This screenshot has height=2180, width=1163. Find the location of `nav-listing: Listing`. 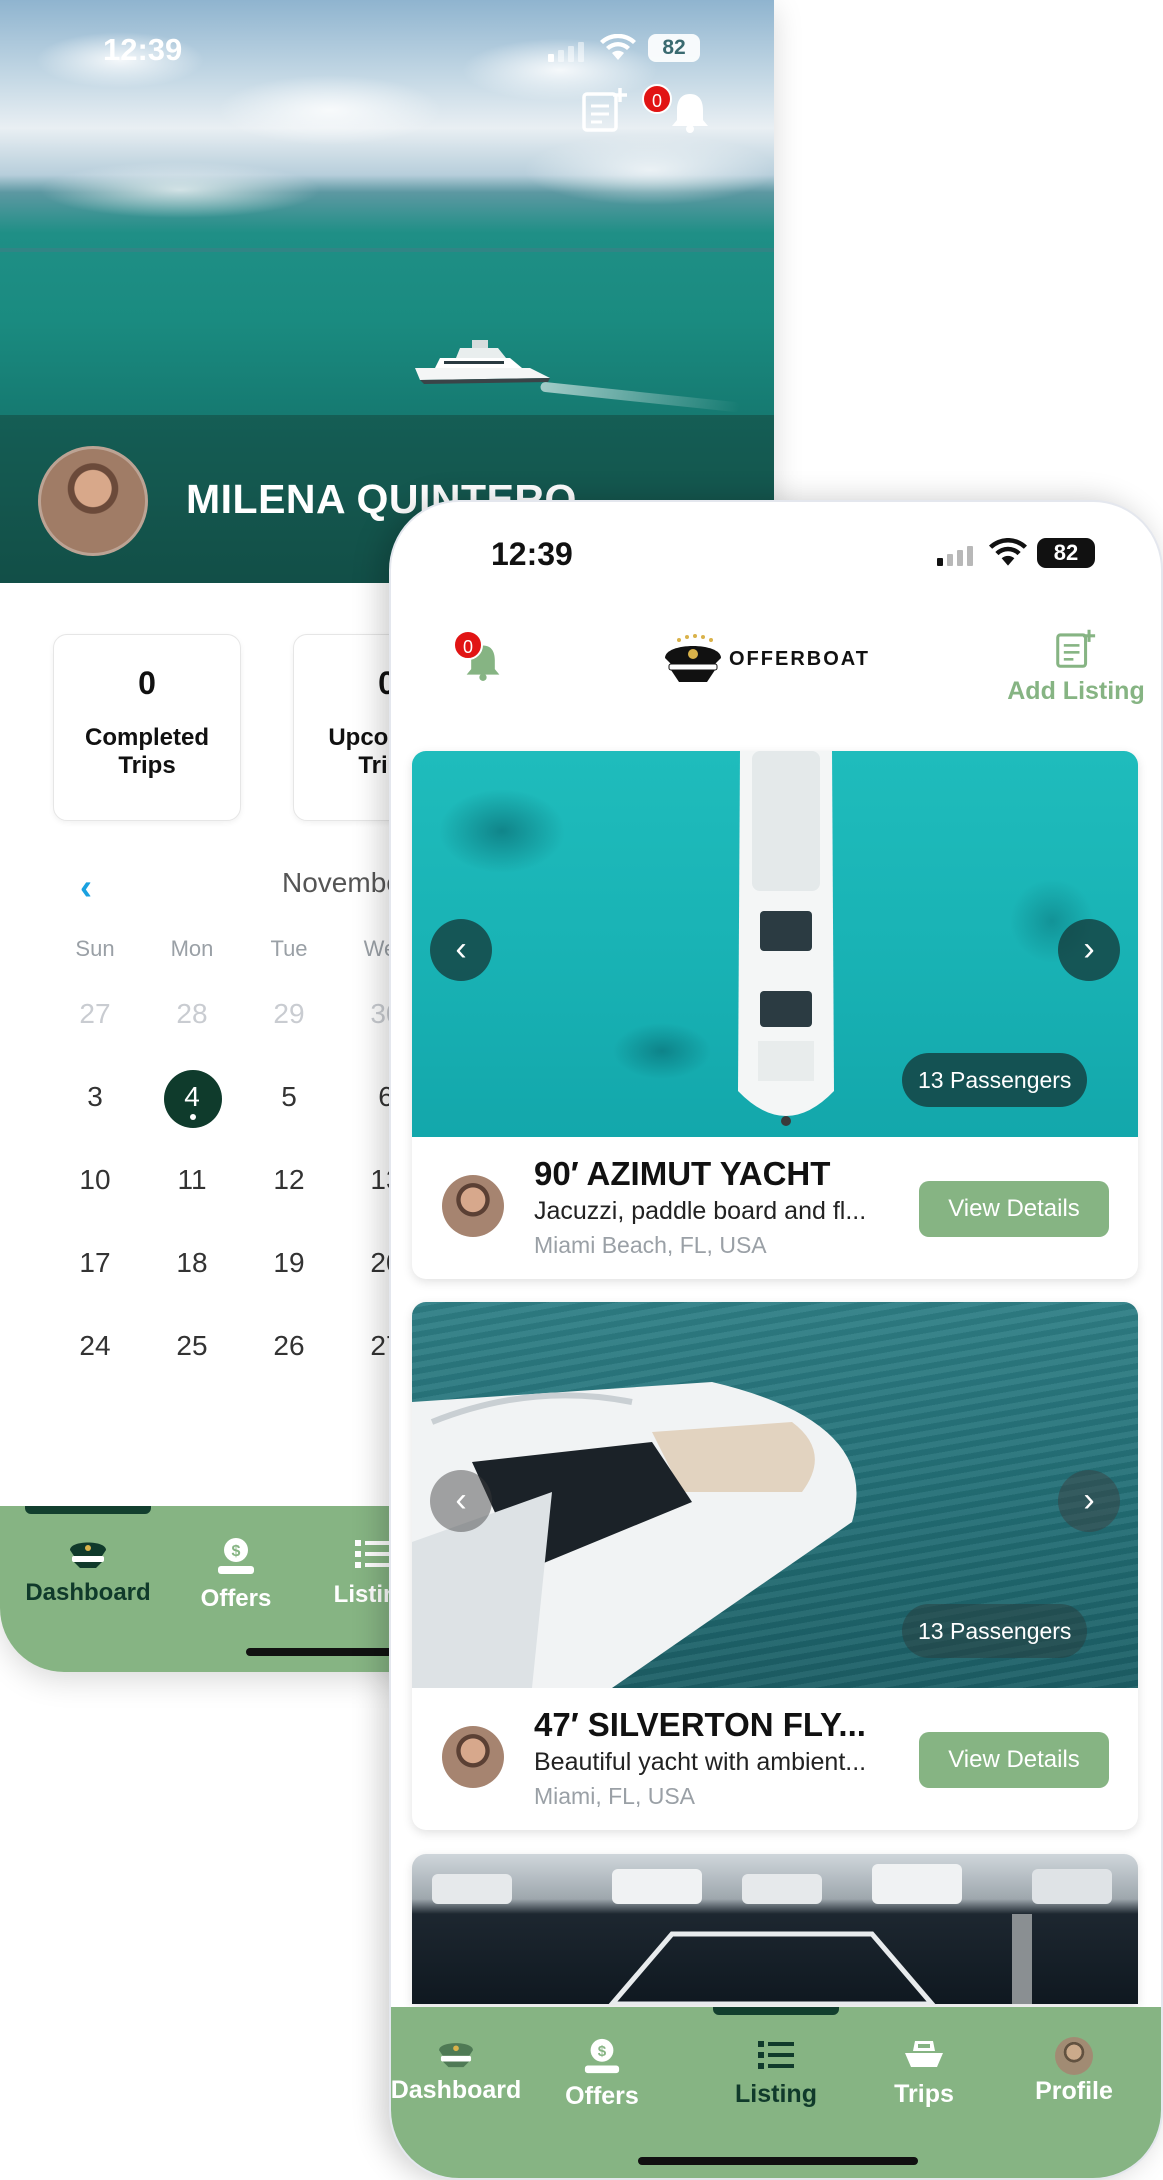

nav-listing: Listing is located at coordinates (776, 2073).